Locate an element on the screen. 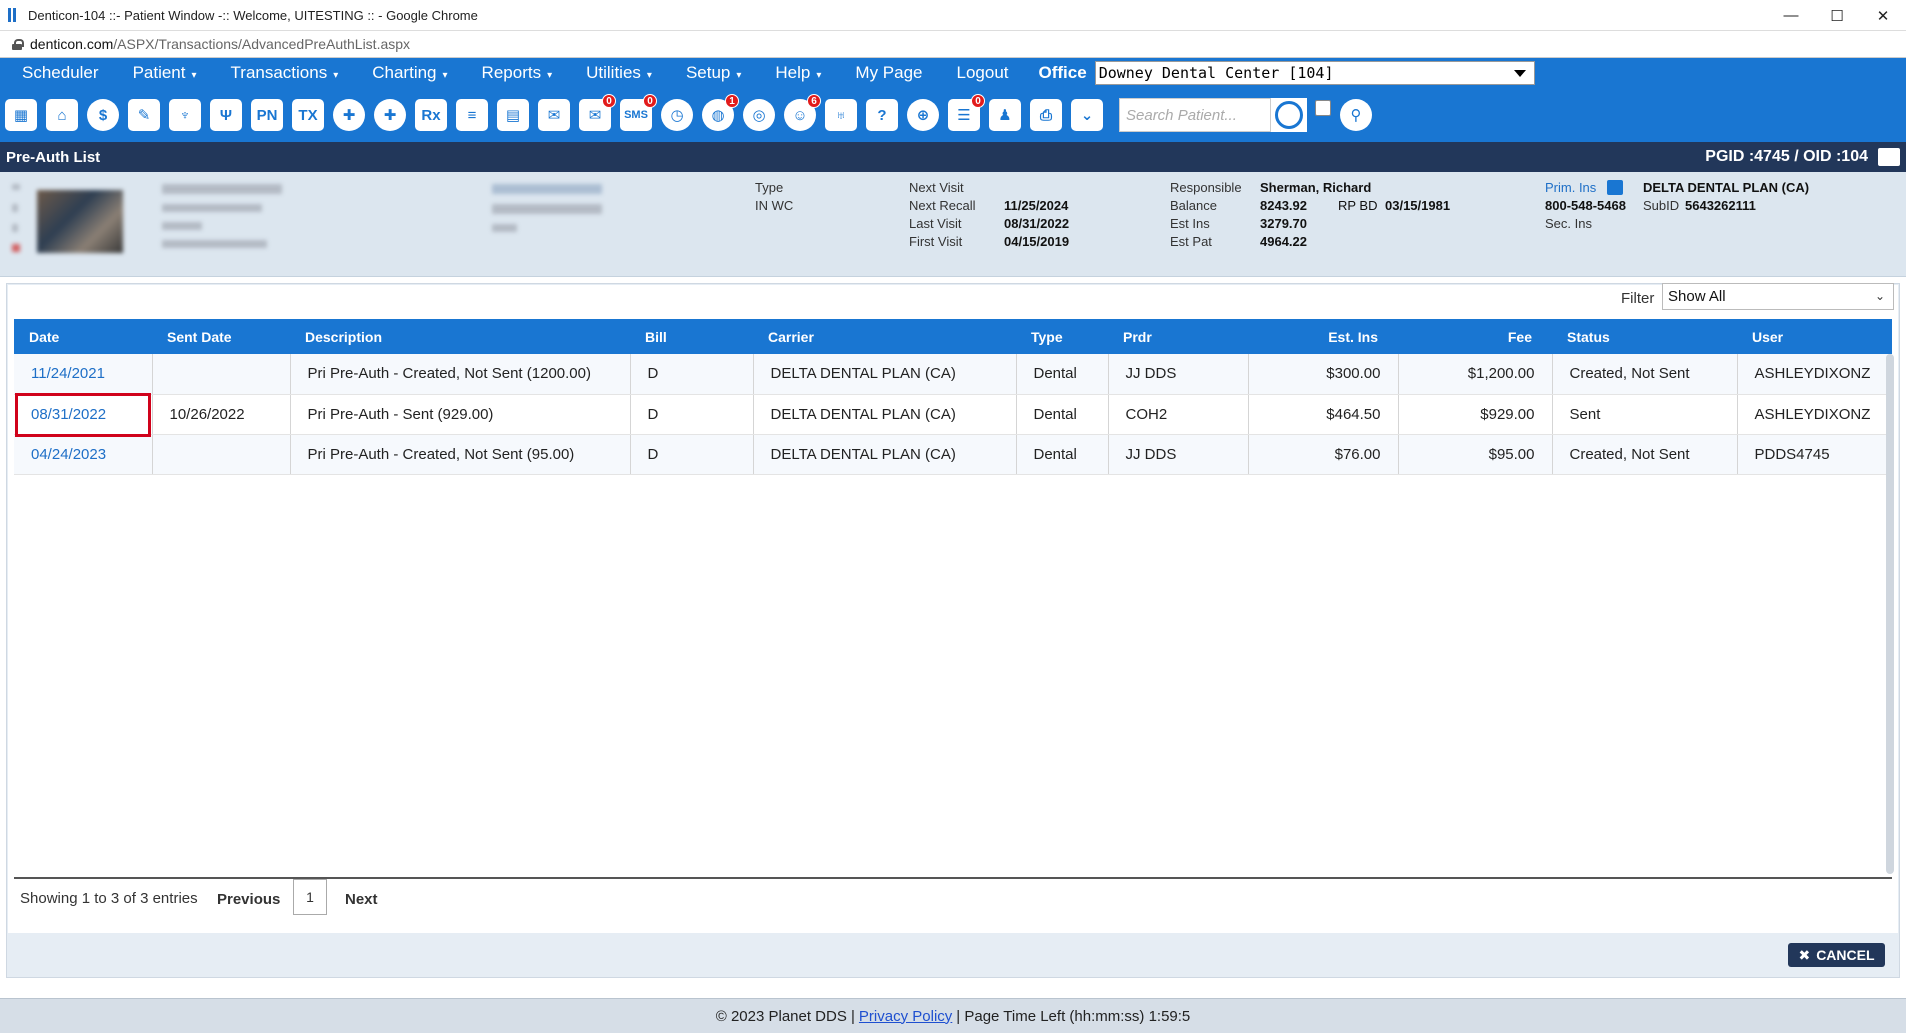 Image resolution: width=1906 pixels, height=1033 pixels. calendar-icon: ▦ is located at coordinates (21, 115).